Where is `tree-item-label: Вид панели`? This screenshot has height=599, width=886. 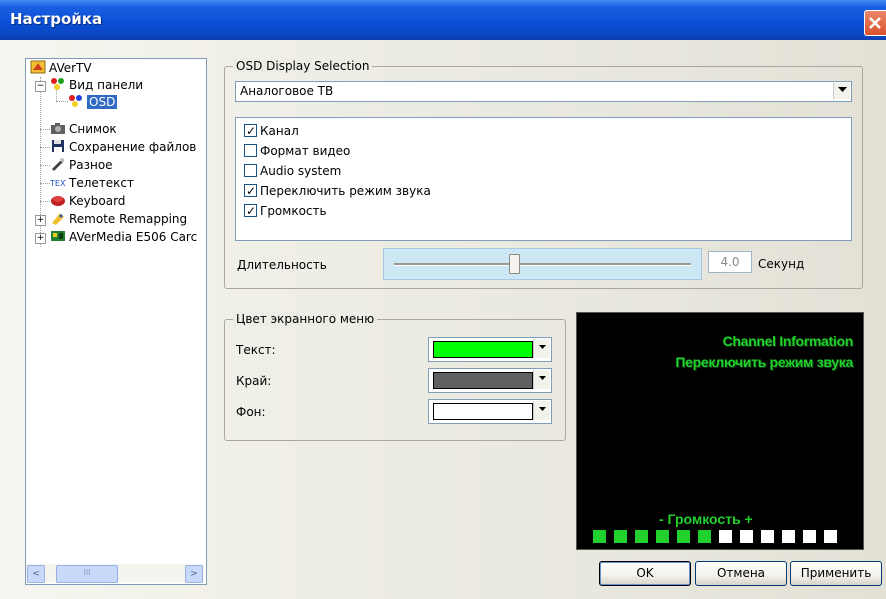 tree-item-label: Вид панели is located at coordinates (106, 85).